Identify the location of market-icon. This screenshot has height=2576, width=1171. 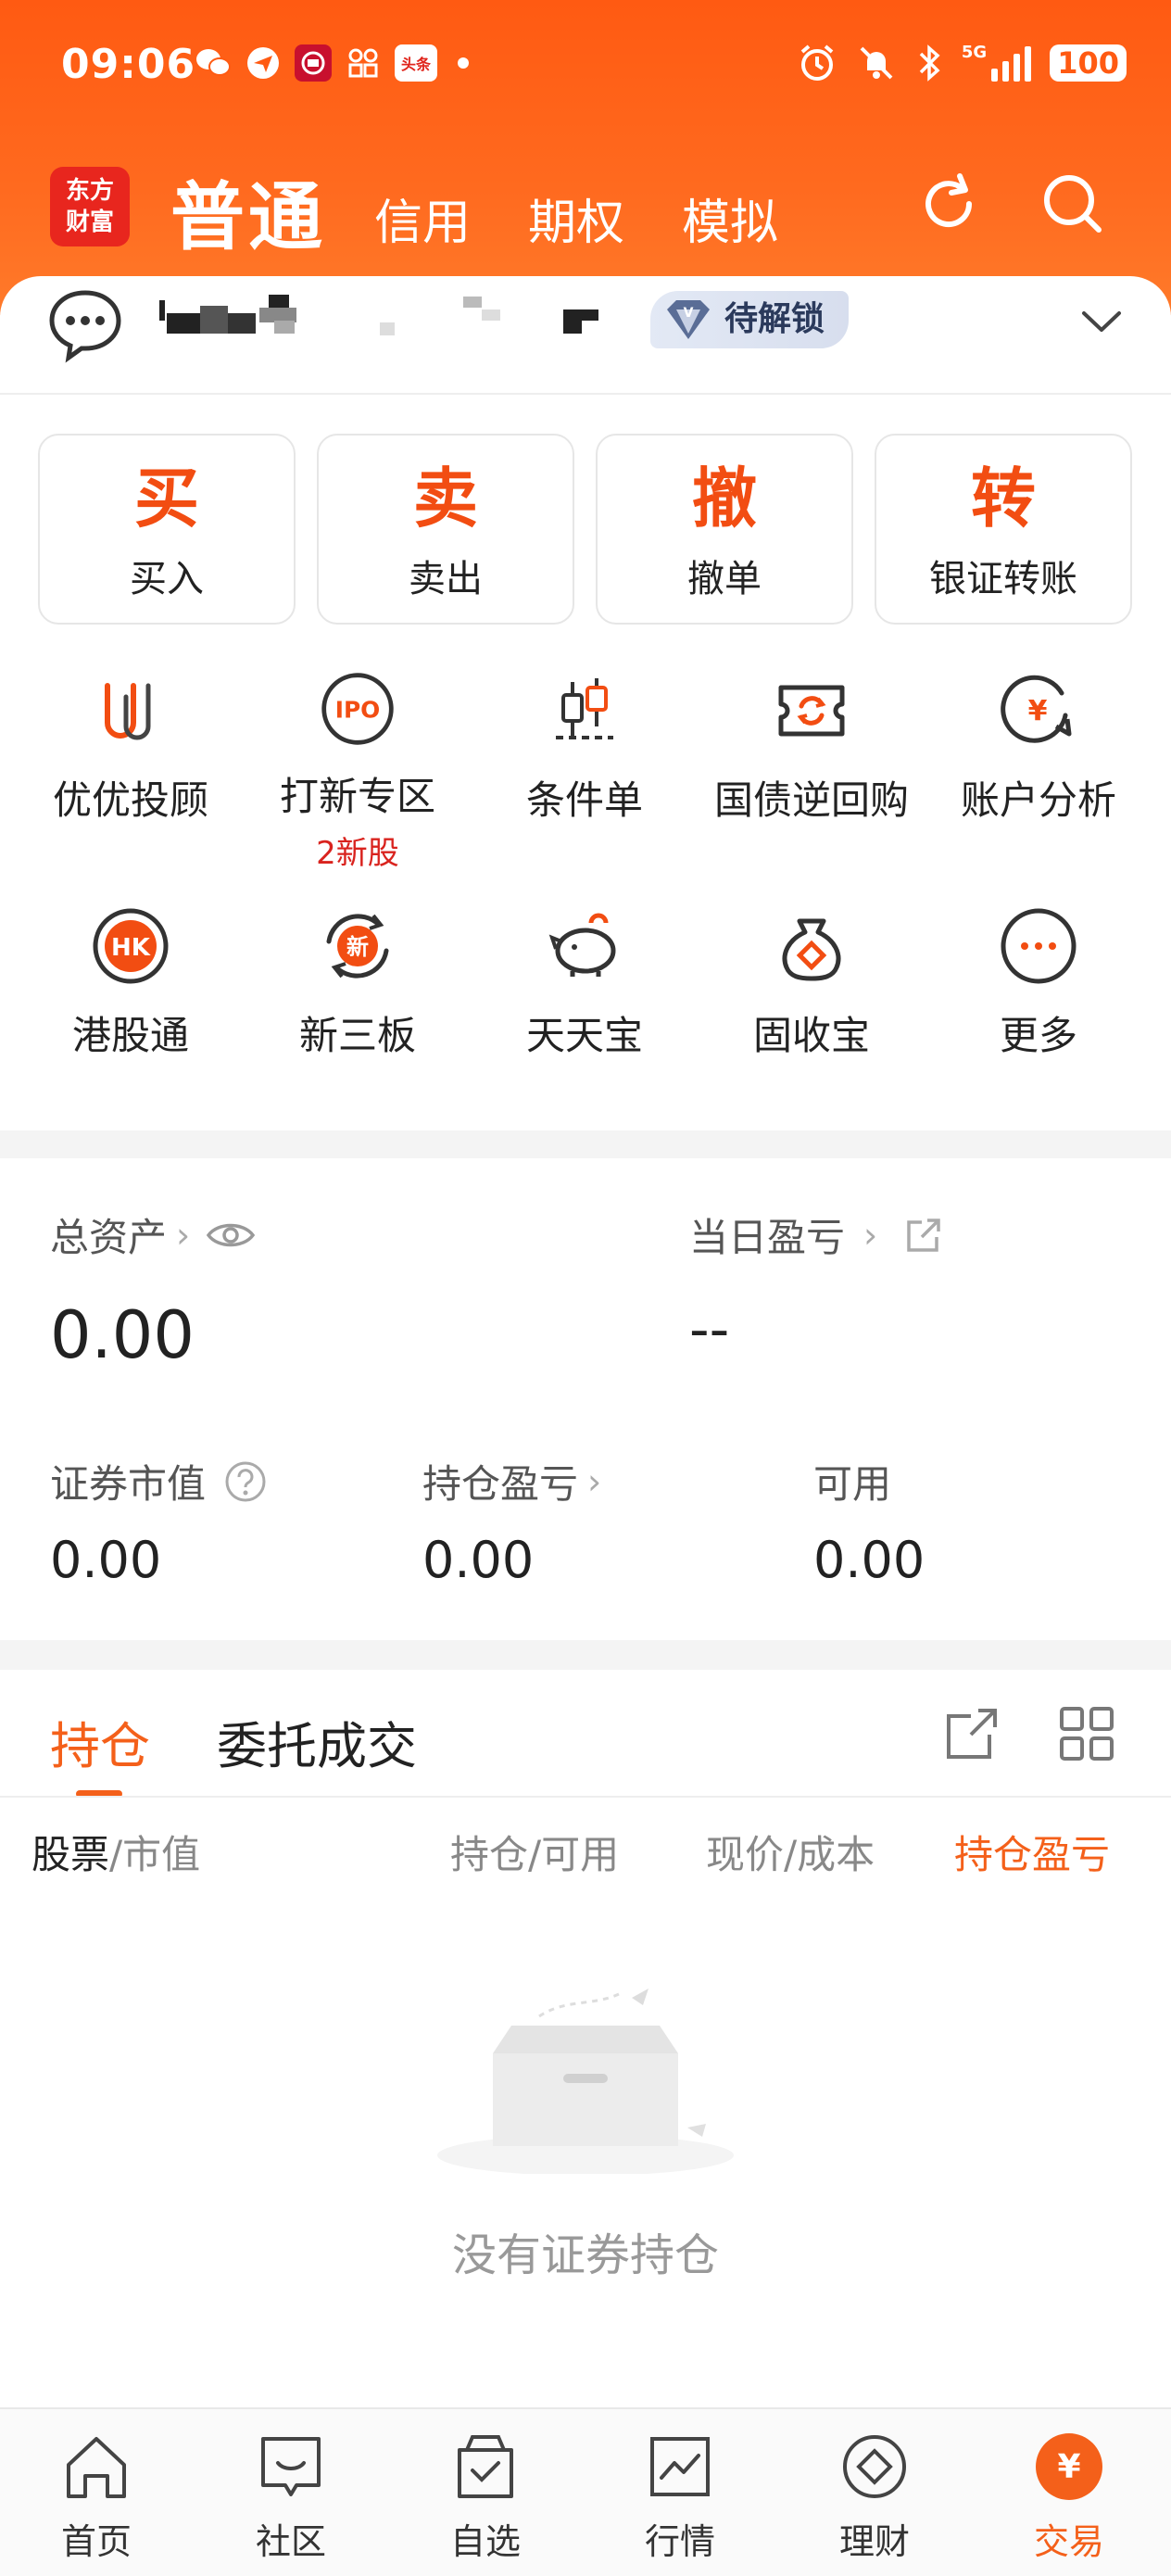
(680, 2466).